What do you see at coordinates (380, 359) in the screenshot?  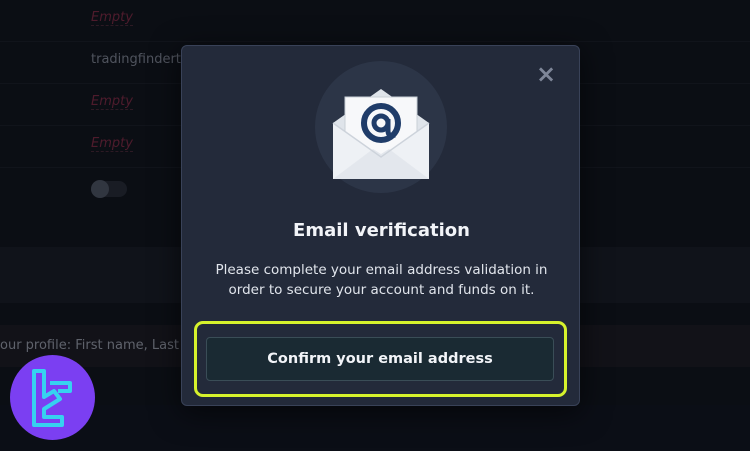 I see `confirm-email-button: Confirm your email address` at bounding box center [380, 359].